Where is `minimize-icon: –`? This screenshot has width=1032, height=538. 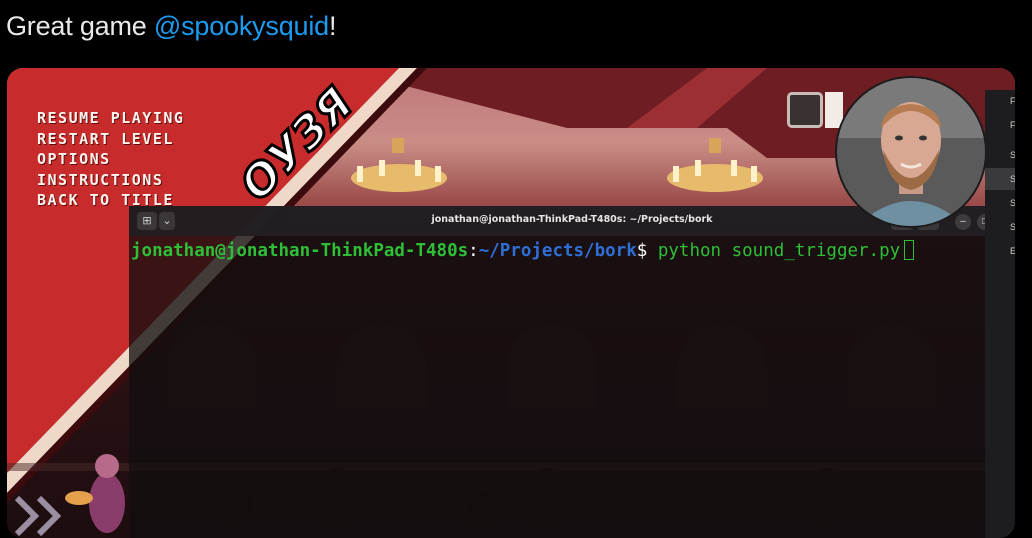 minimize-icon: – is located at coordinates (963, 222).